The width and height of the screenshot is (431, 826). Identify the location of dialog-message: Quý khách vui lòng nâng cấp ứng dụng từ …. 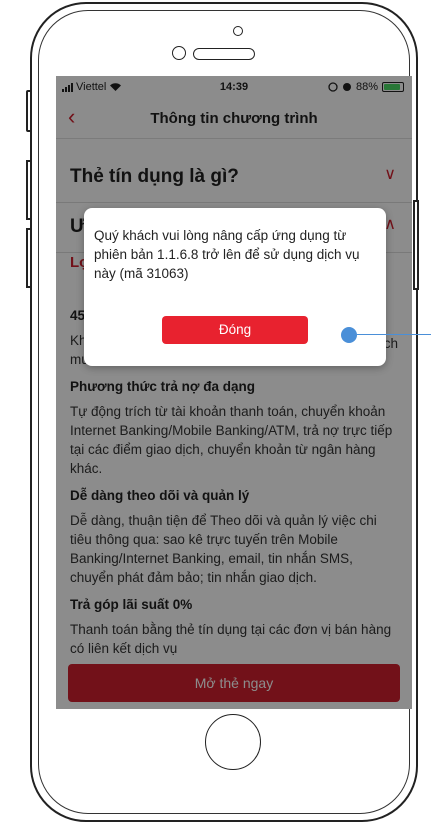
(227, 254).